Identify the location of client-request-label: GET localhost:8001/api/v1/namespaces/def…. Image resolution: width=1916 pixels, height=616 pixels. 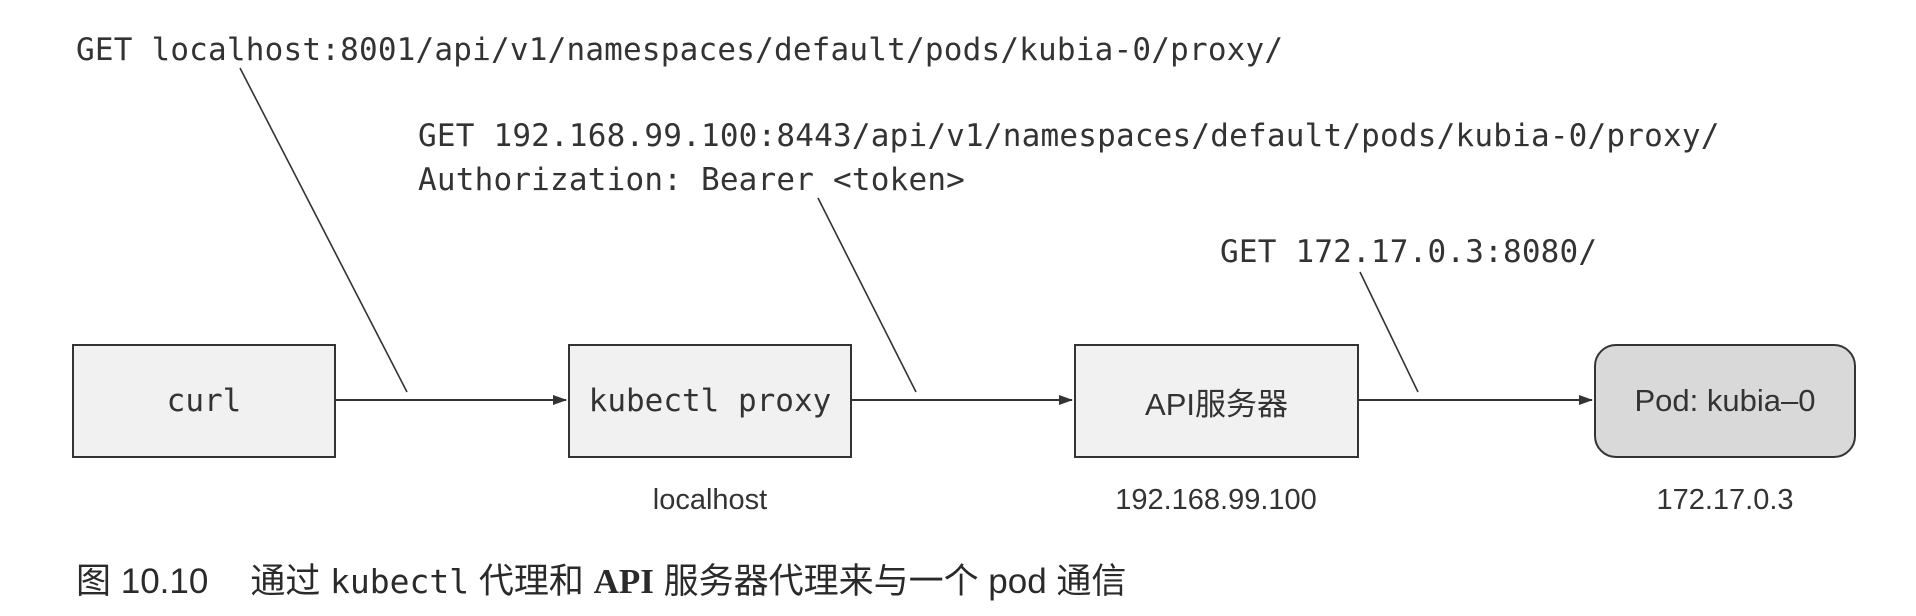
(680, 50).